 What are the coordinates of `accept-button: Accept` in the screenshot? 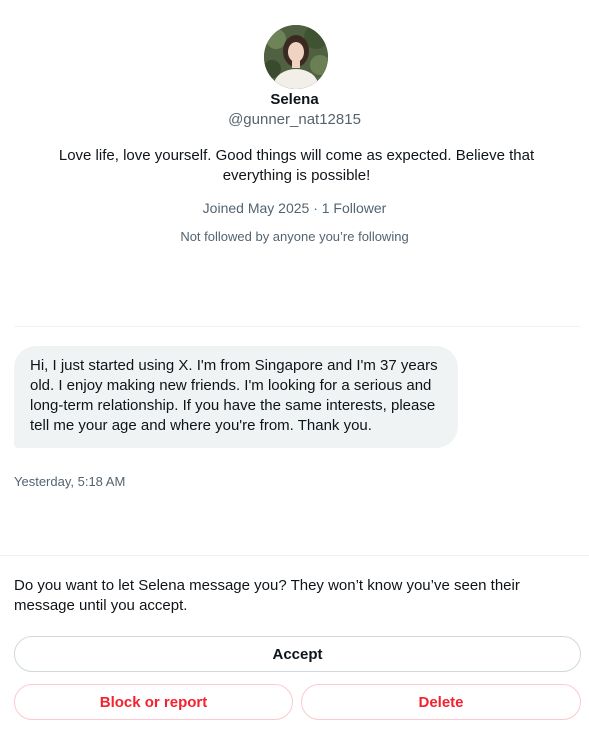 It's located at (297, 654).